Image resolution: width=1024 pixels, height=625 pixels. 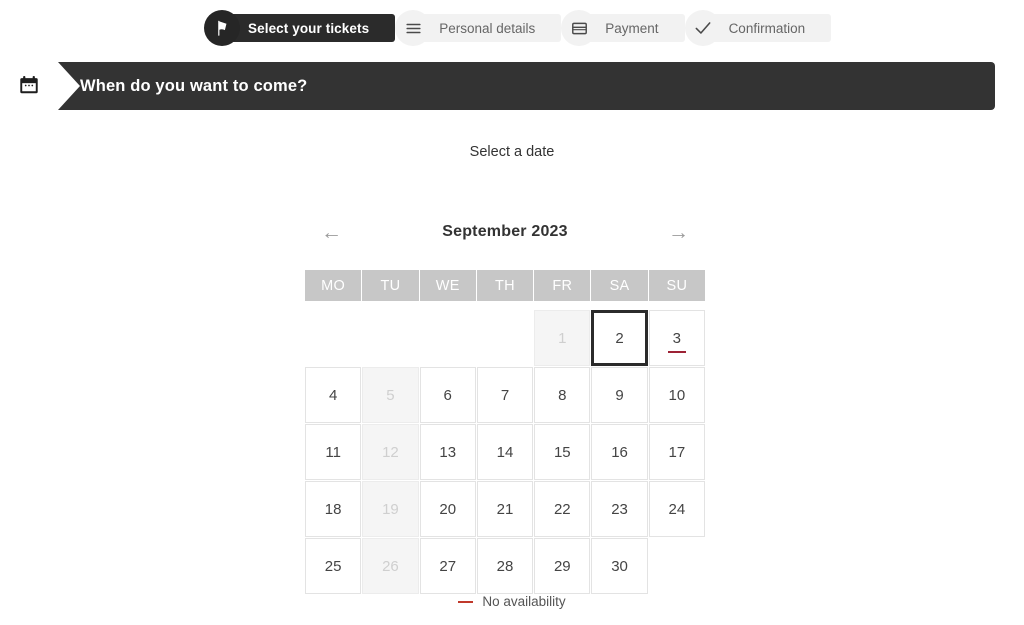 I want to click on step-payment: Payment, so click(x=623, y=28).